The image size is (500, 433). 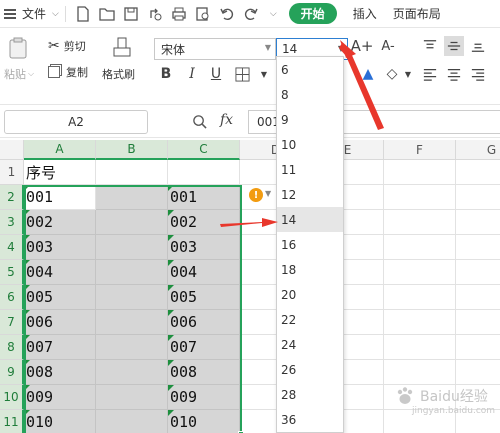 I want to click on cell-b2, so click(x=132, y=197).